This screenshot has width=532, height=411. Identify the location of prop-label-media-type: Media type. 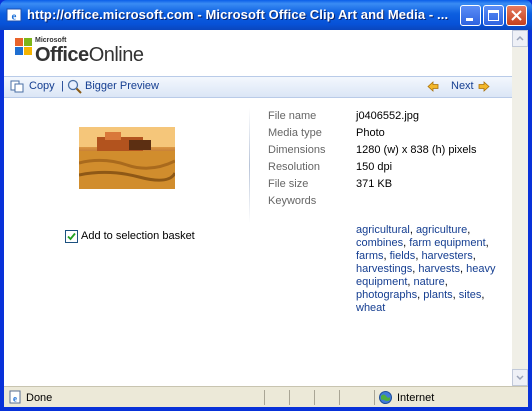
(295, 133).